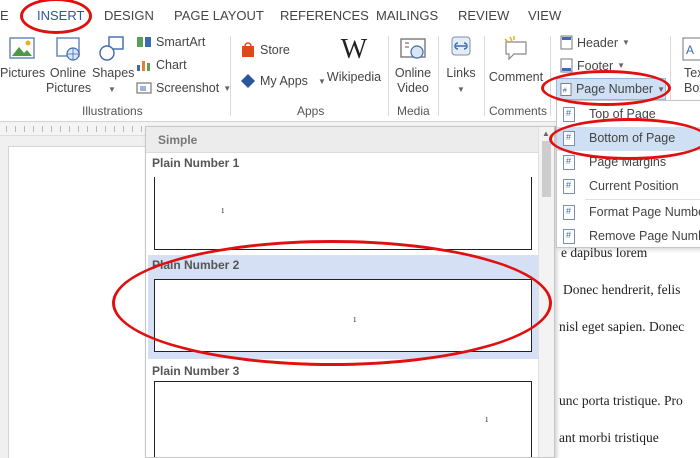  Describe the element at coordinates (609, 437) in the screenshot. I see `document-line: ant morbi tristique` at that location.